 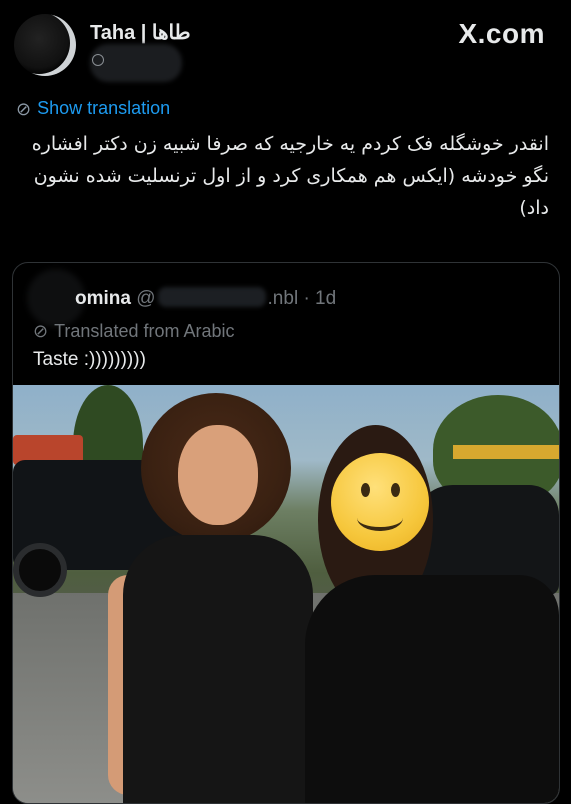 What do you see at coordinates (103, 108) in the screenshot?
I see `show-translation-label: Show translation` at bounding box center [103, 108].